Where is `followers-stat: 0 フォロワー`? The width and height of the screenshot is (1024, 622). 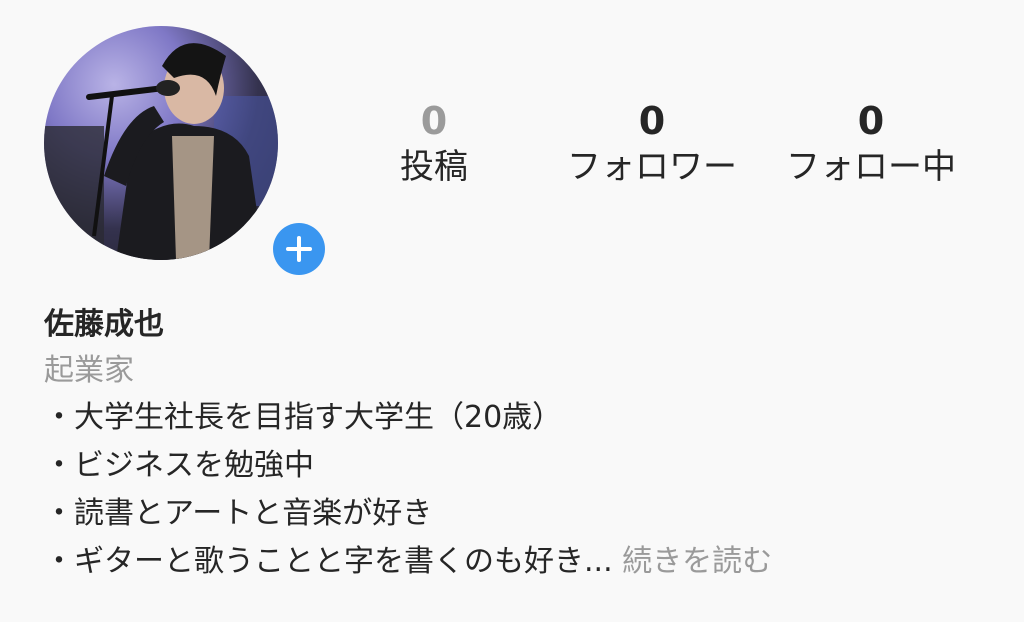
followers-stat: 0 フォロワー is located at coordinates (652, 144).